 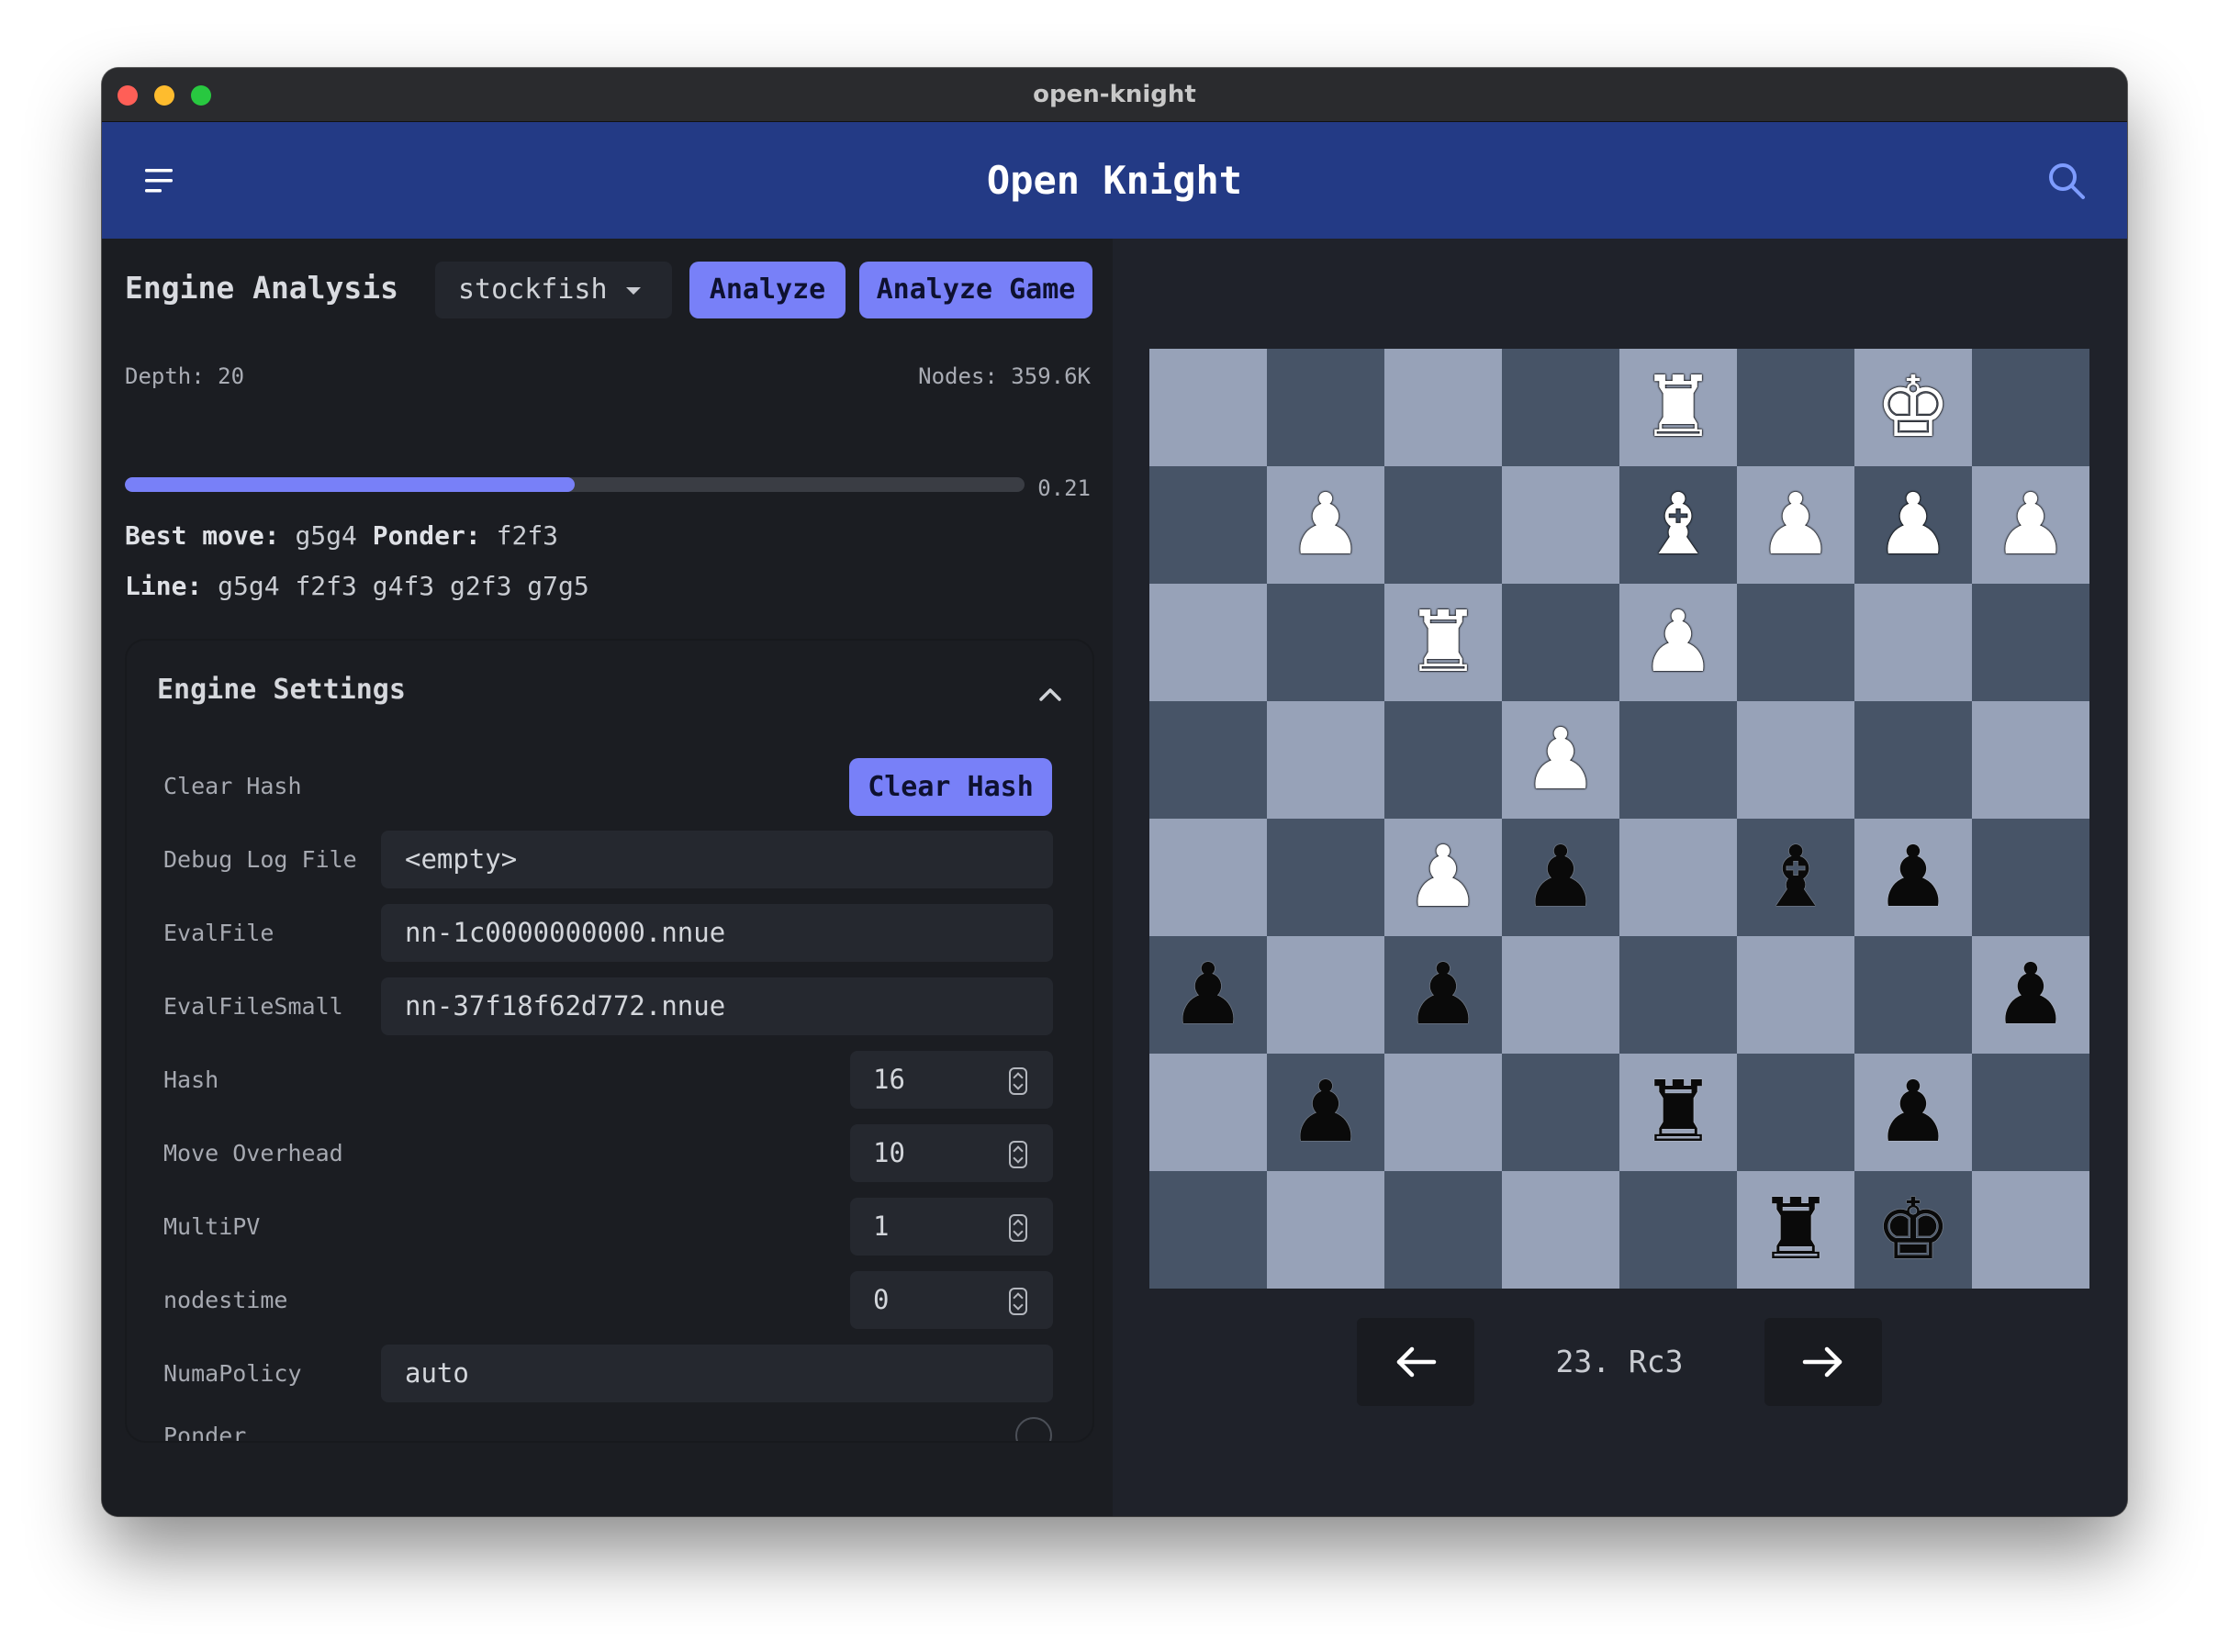 I want to click on multipv-stepper: 1, so click(x=952, y=1227).